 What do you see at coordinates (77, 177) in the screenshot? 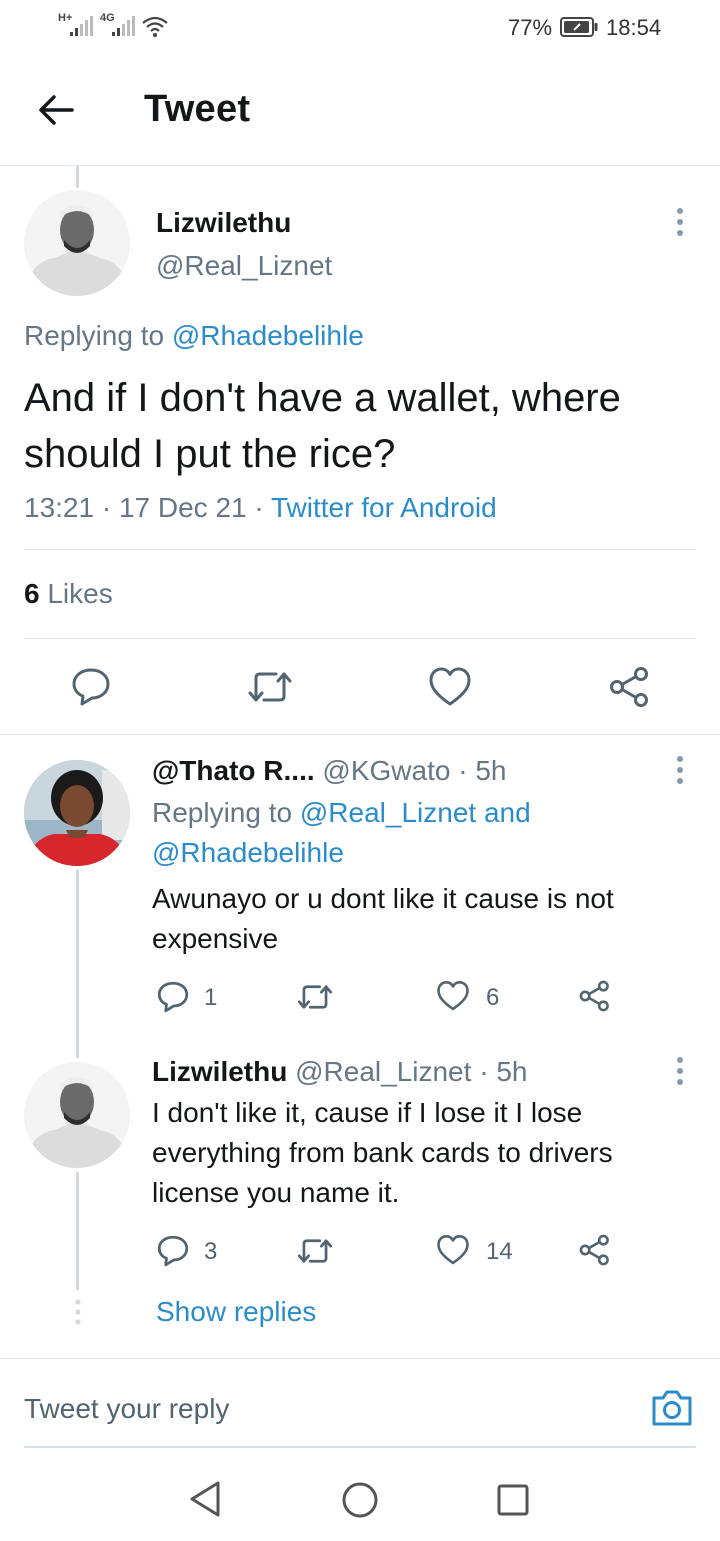
I see `thread-line-top` at bounding box center [77, 177].